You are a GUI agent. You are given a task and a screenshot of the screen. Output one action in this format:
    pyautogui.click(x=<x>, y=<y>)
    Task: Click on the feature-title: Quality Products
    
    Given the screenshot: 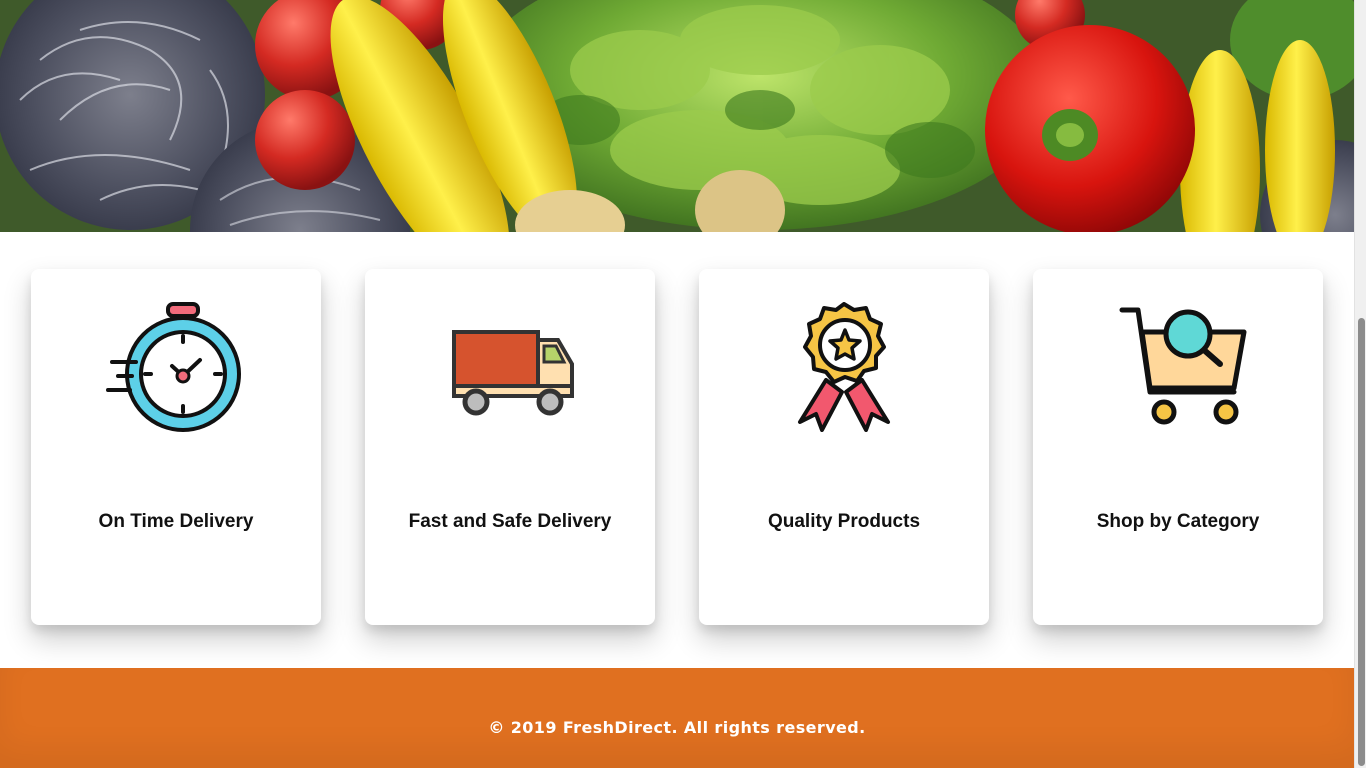 What is the action you would take?
    pyautogui.click(x=844, y=521)
    